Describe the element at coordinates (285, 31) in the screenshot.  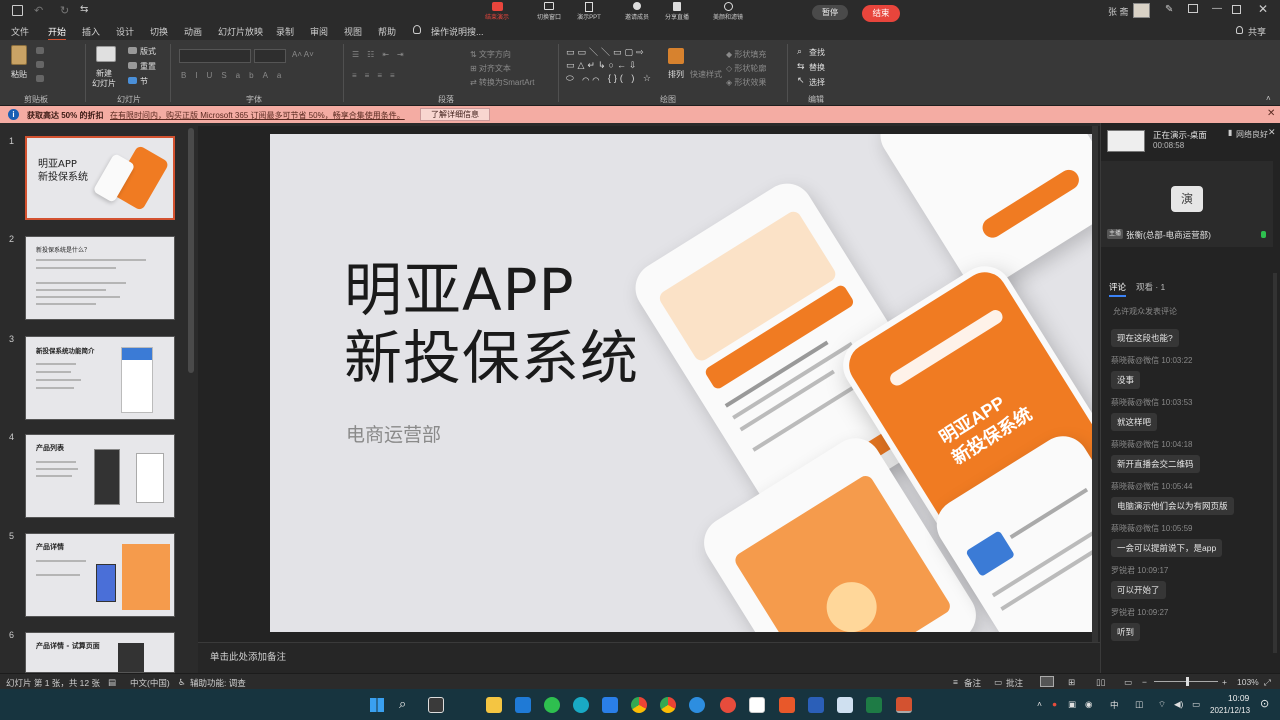
I see `tab-record: 录制` at that location.